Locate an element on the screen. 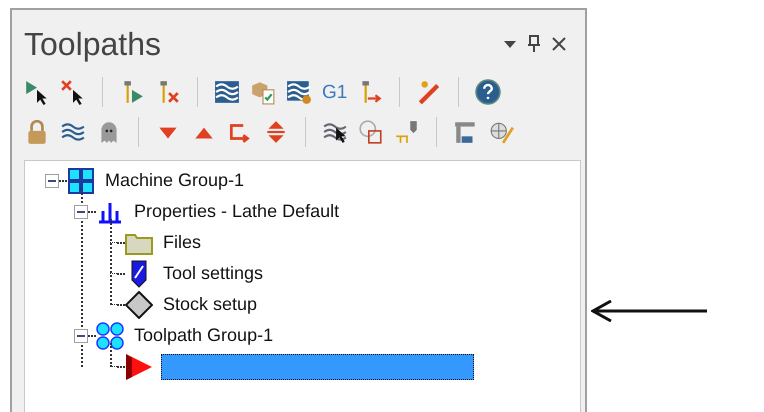 This screenshot has width=764, height=412. pin-icon is located at coordinates (534, 44).